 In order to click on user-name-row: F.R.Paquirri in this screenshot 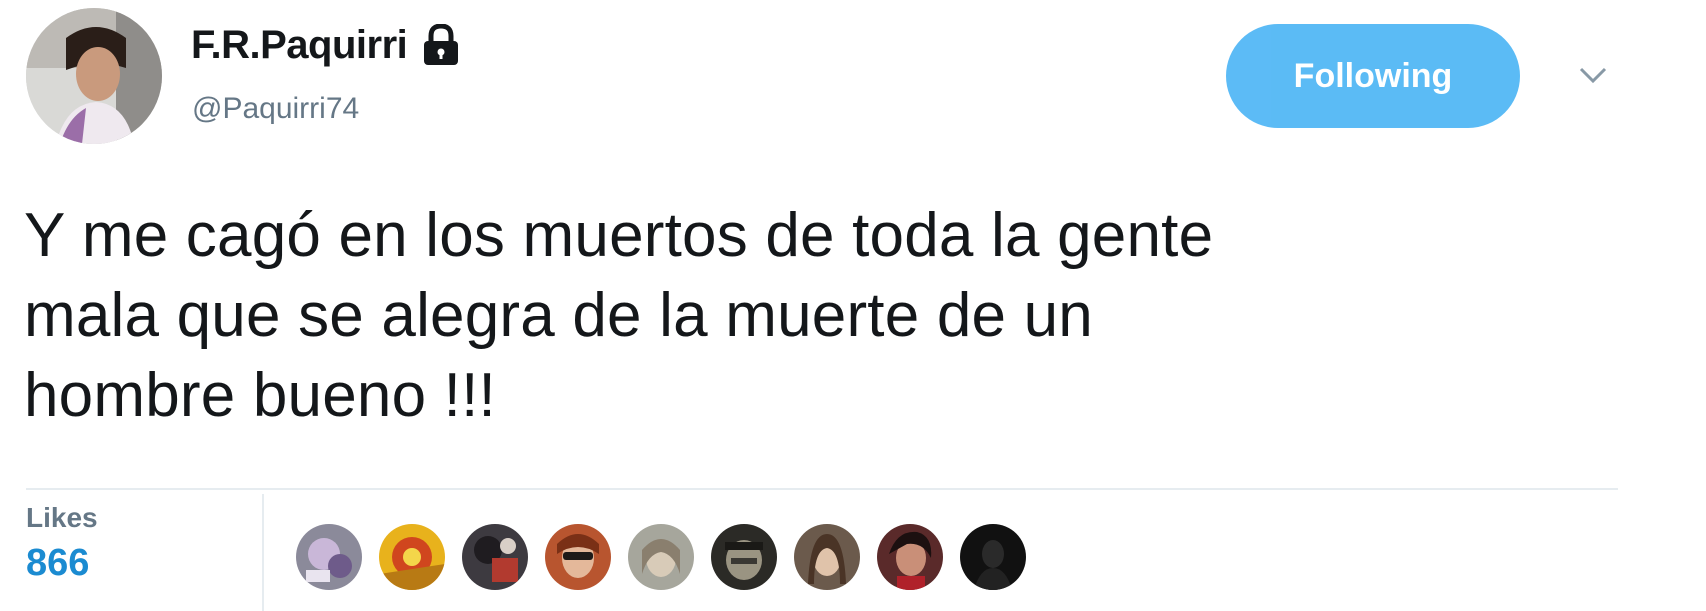, I will do `click(326, 45)`.